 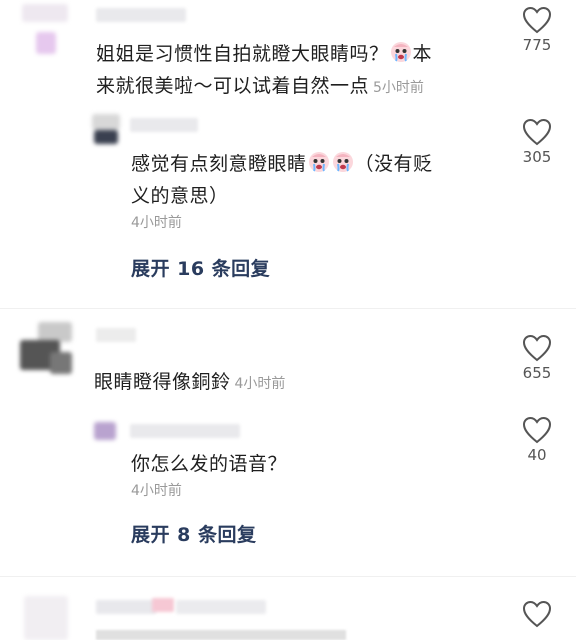 What do you see at coordinates (537, 157) in the screenshot?
I see `like-count: 305` at bounding box center [537, 157].